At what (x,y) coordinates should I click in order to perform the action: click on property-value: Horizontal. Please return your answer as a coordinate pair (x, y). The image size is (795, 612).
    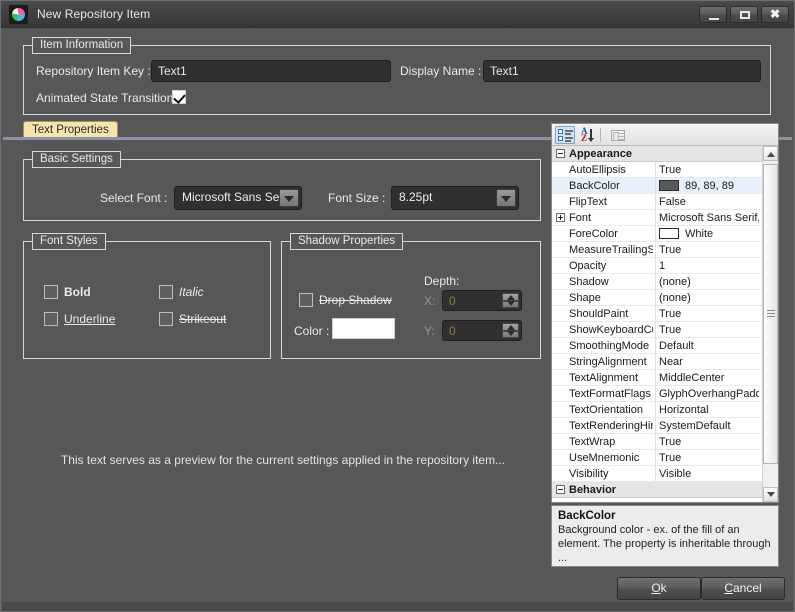
    Looking at the image, I should click on (709, 410).